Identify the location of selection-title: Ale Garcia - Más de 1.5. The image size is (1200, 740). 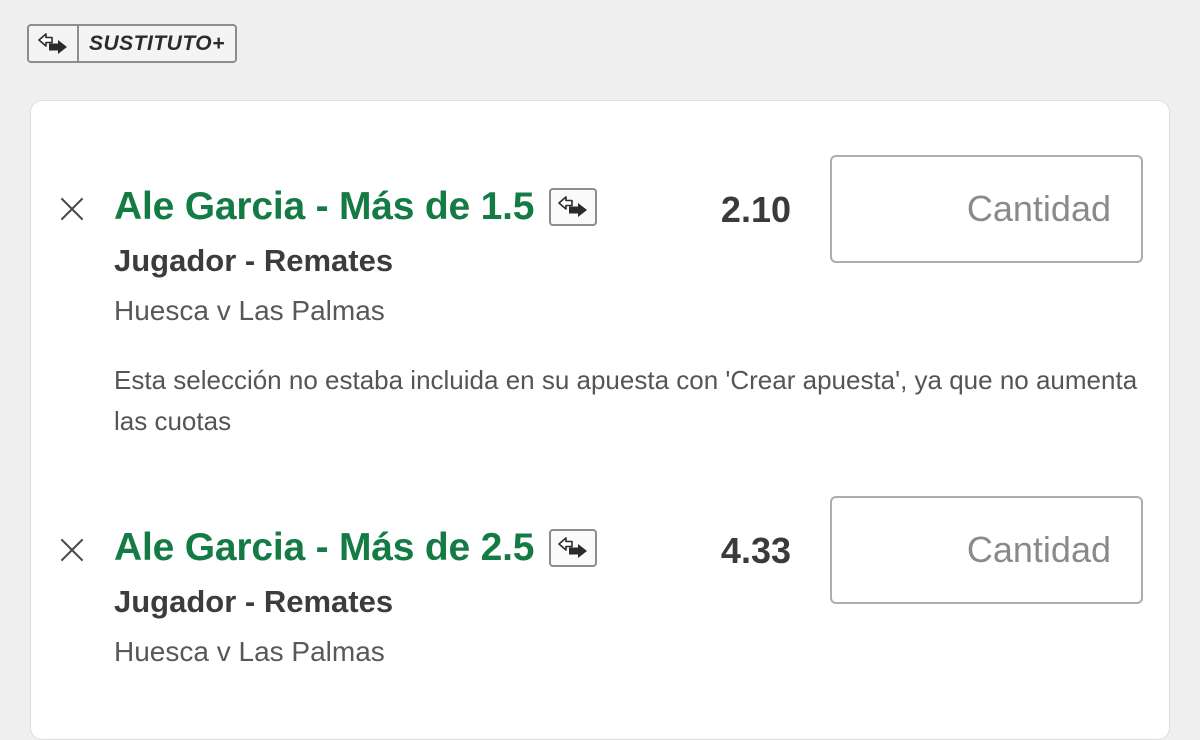
(324, 206).